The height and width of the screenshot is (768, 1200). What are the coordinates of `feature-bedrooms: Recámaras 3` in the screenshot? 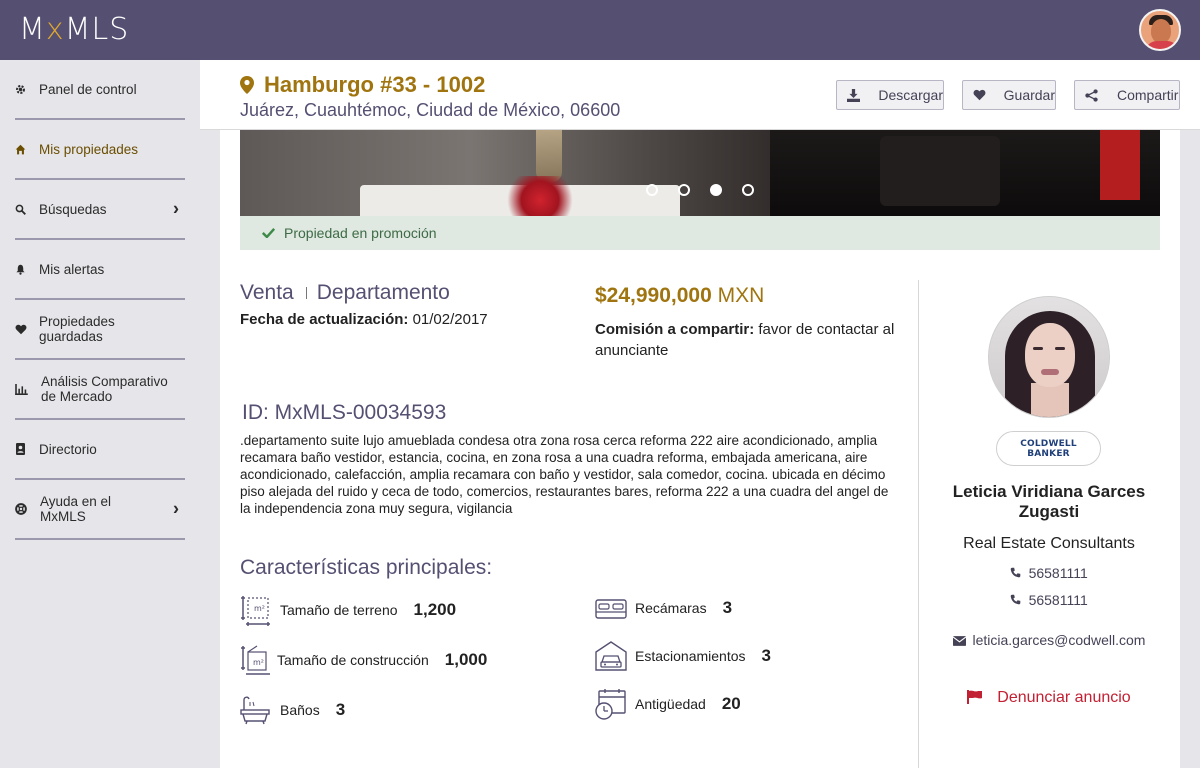 It's located at (663, 608).